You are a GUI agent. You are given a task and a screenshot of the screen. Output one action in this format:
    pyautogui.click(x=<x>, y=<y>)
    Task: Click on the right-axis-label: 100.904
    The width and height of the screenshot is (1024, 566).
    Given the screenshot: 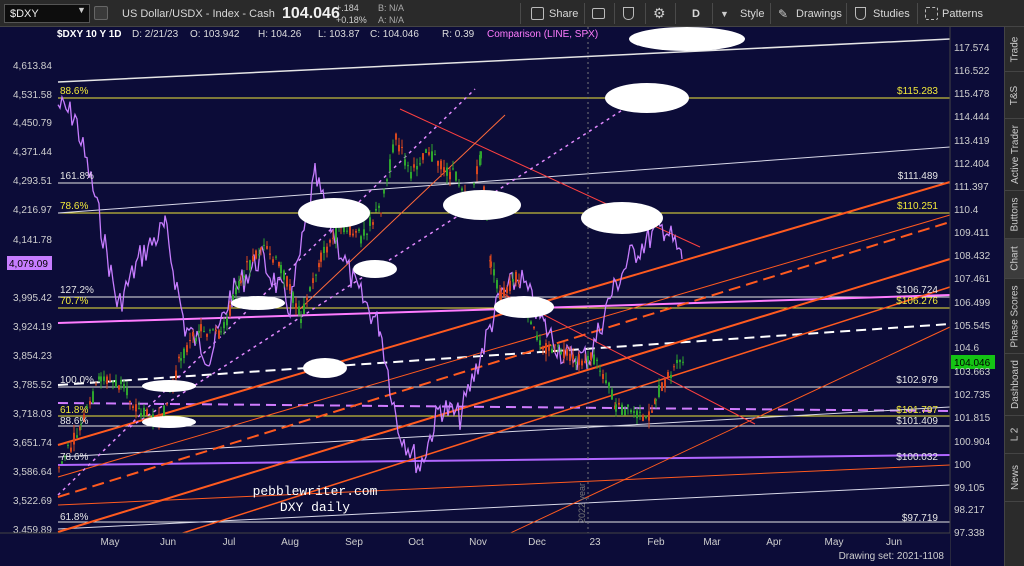 What is the action you would take?
    pyautogui.click(x=972, y=442)
    